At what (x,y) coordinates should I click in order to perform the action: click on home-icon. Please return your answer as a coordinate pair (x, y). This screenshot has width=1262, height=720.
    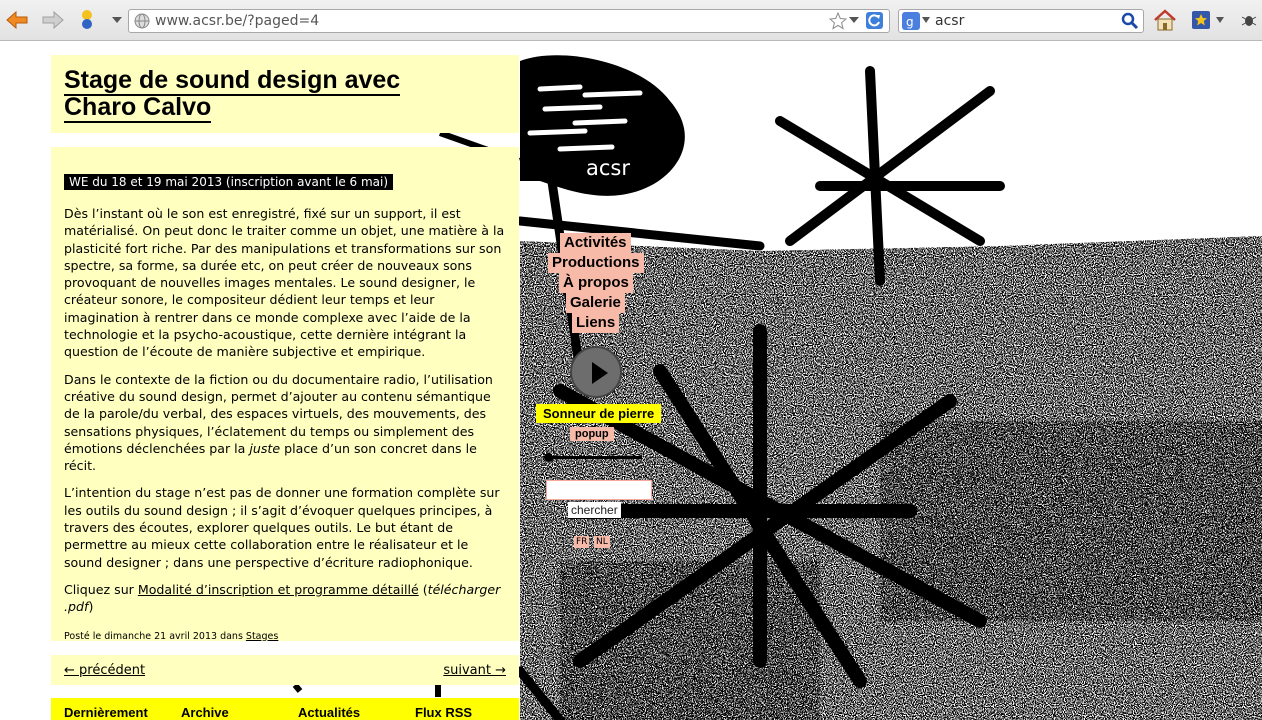
    Looking at the image, I should click on (1165, 20).